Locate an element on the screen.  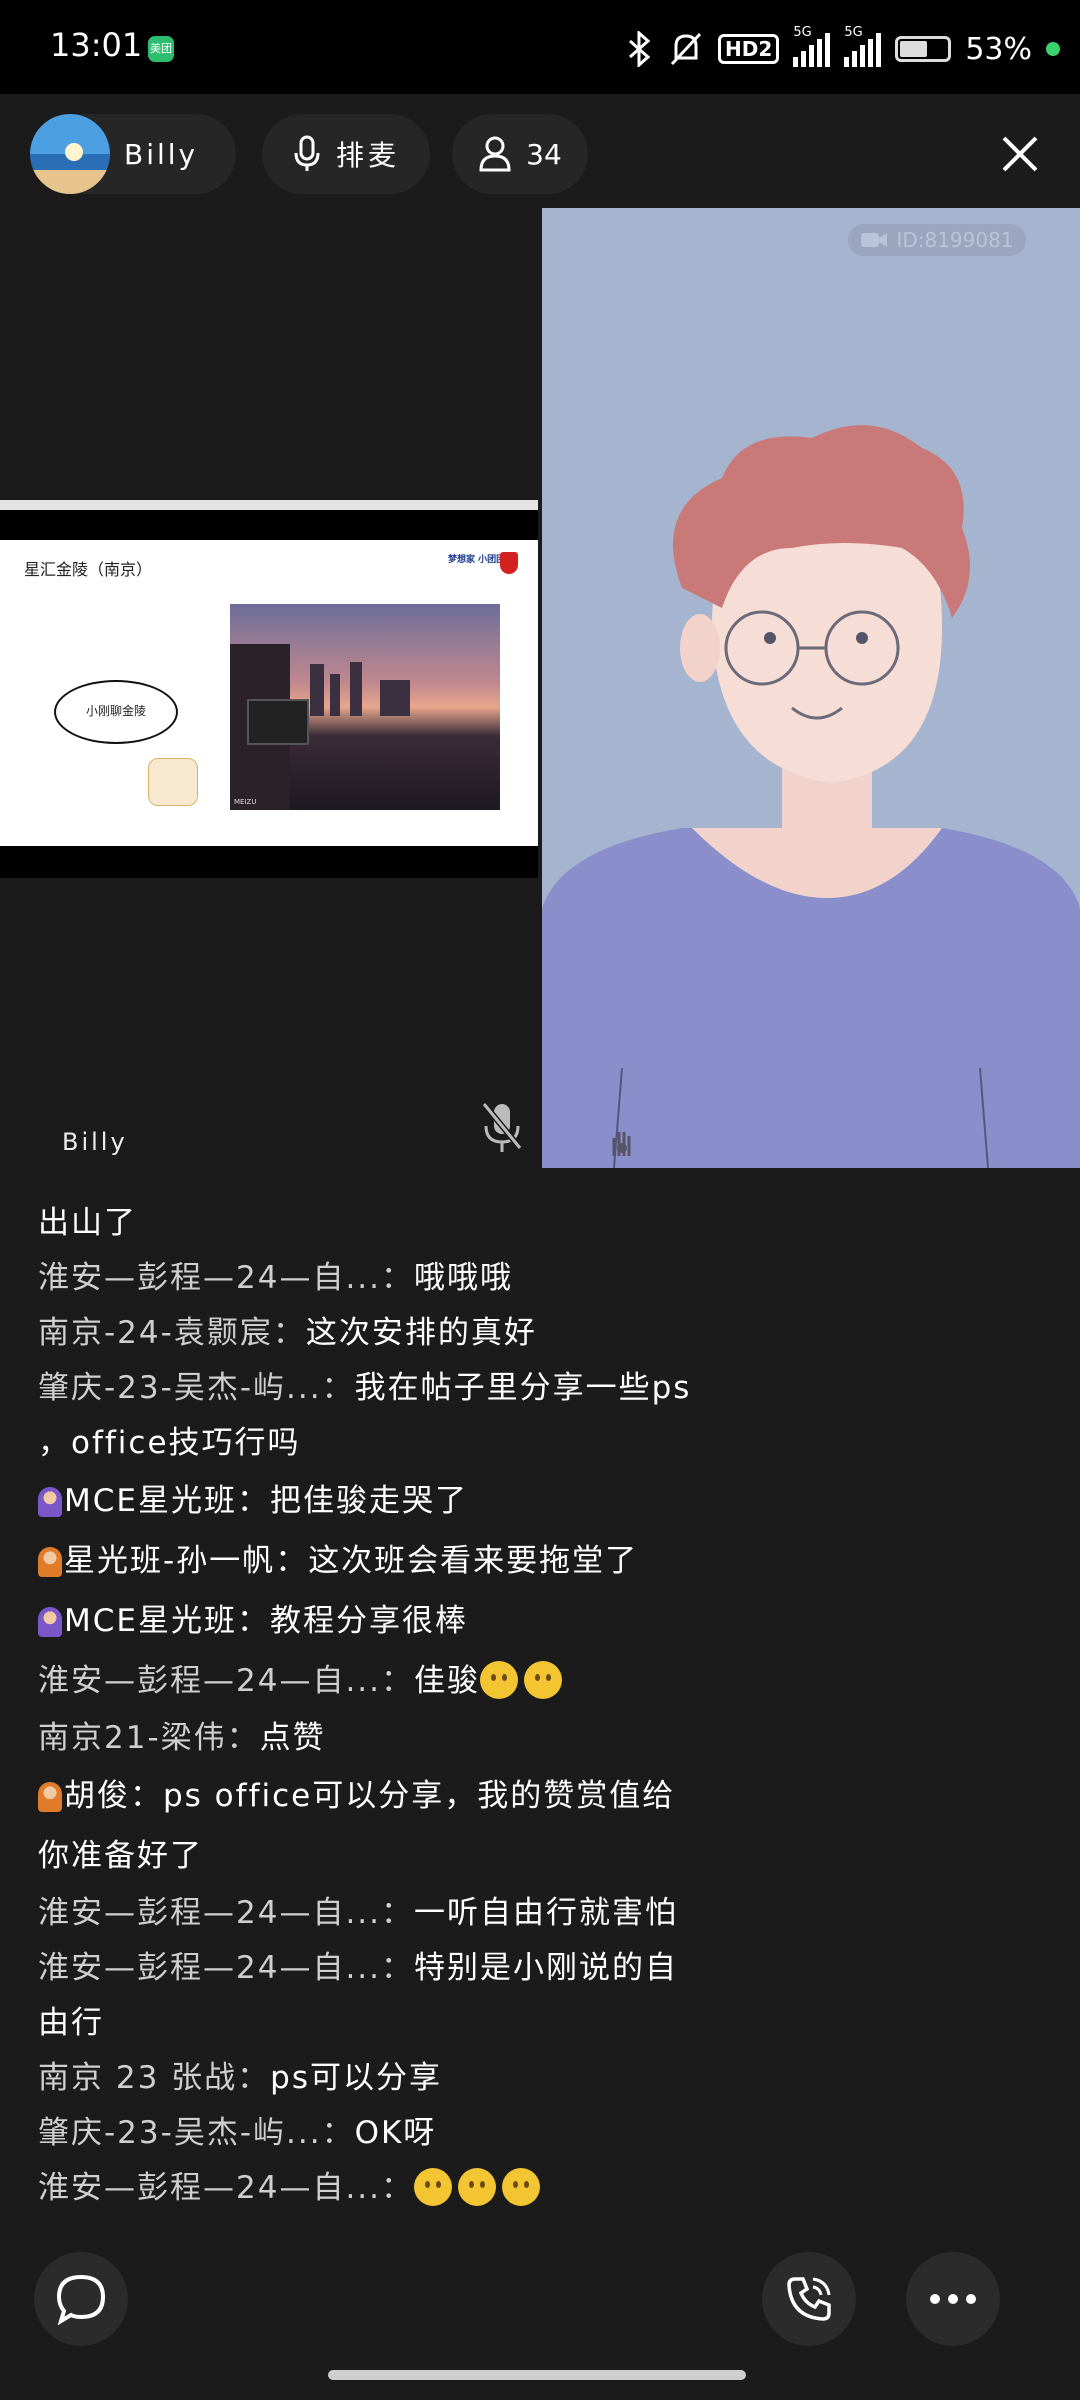
close-icon is located at coordinates (1020, 154).